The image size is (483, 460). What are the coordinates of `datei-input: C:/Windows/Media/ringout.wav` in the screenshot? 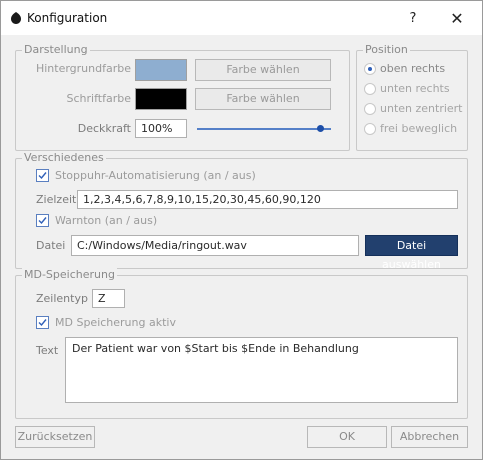 It's located at (215, 245).